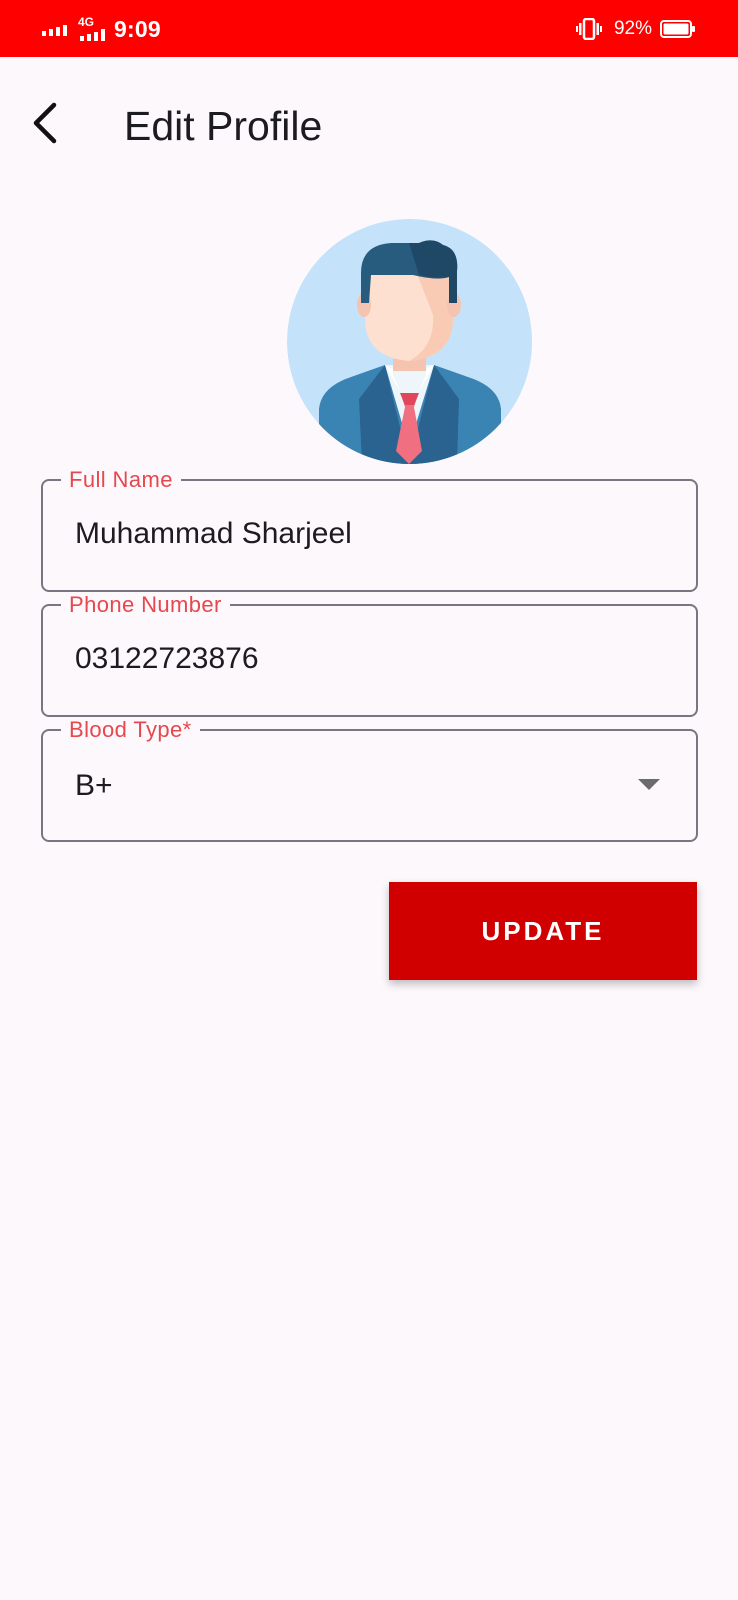  I want to click on blood-type-dropdown: Blood Type* B+, so click(369, 779).